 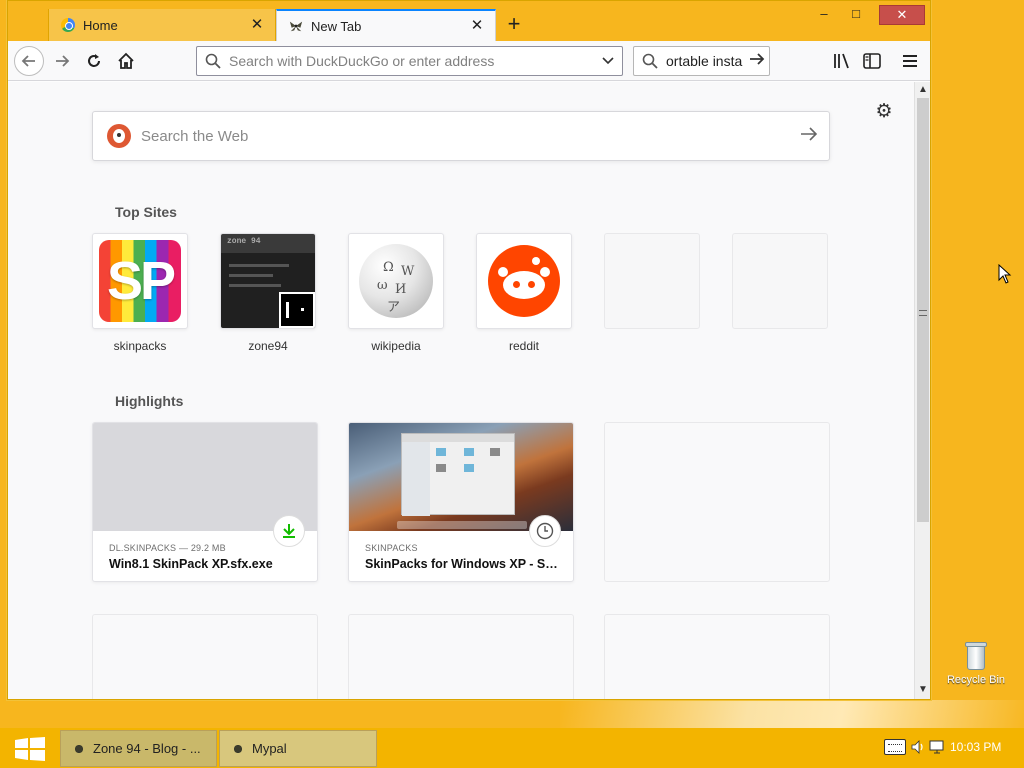 What do you see at coordinates (268, 346) in the screenshot?
I see `top-site-label: zone94` at bounding box center [268, 346].